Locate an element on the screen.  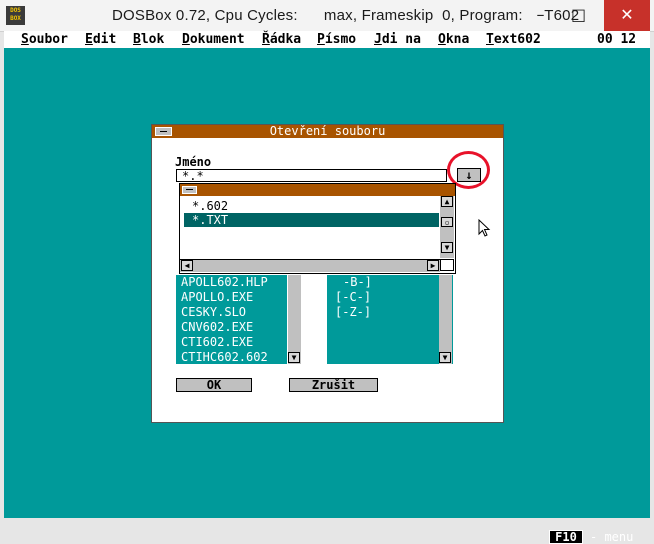
list-item: *.602 is located at coordinates (311, 206).